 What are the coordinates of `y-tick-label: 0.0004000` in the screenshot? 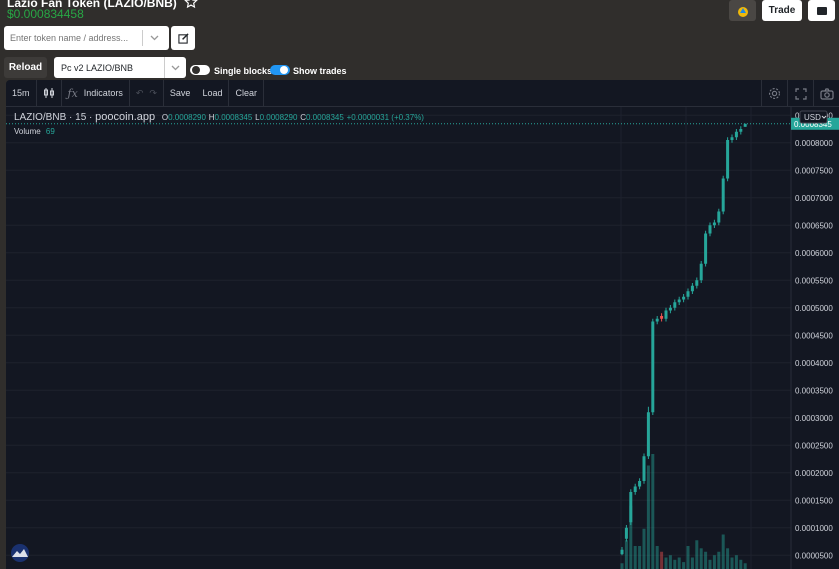 It's located at (814, 363).